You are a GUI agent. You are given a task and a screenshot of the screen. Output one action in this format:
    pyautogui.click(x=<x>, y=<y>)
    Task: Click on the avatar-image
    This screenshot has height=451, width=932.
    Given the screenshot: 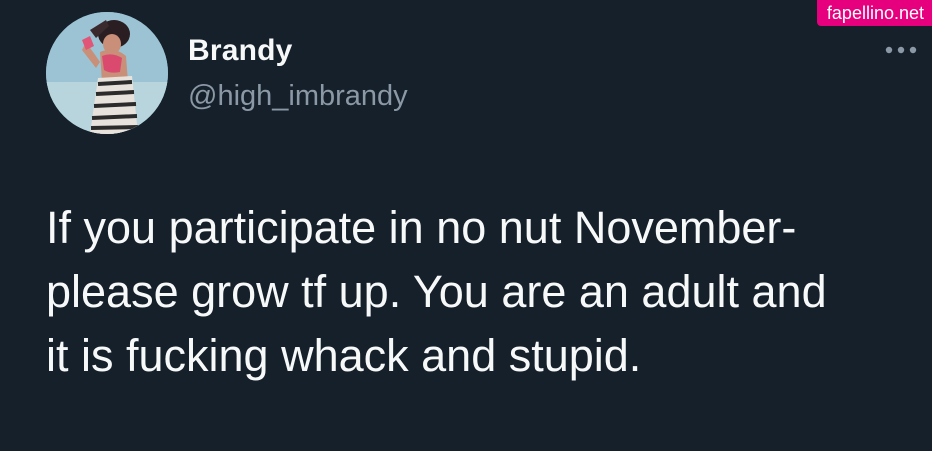 What is the action you would take?
    pyautogui.click(x=107, y=73)
    